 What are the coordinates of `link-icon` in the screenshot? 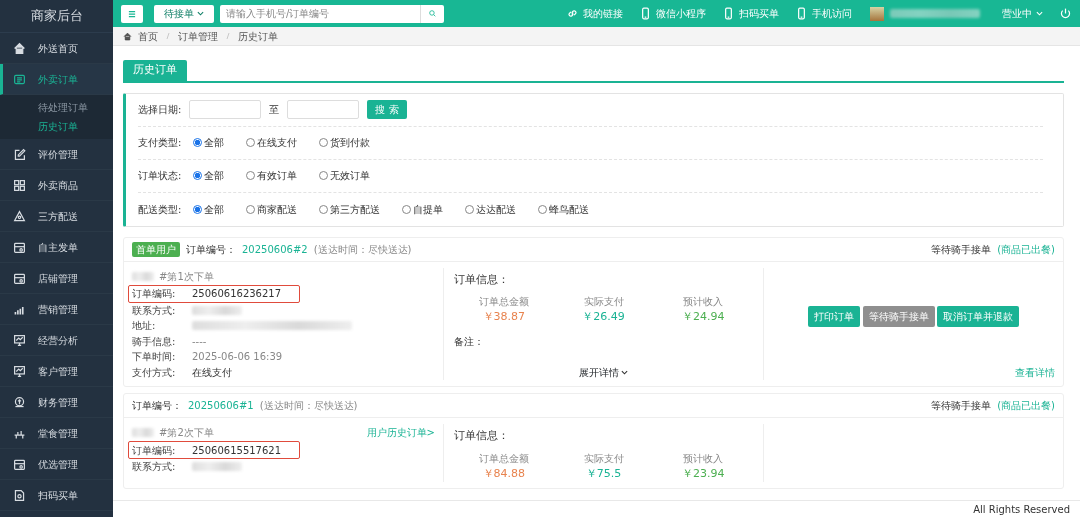 It's located at (572, 13).